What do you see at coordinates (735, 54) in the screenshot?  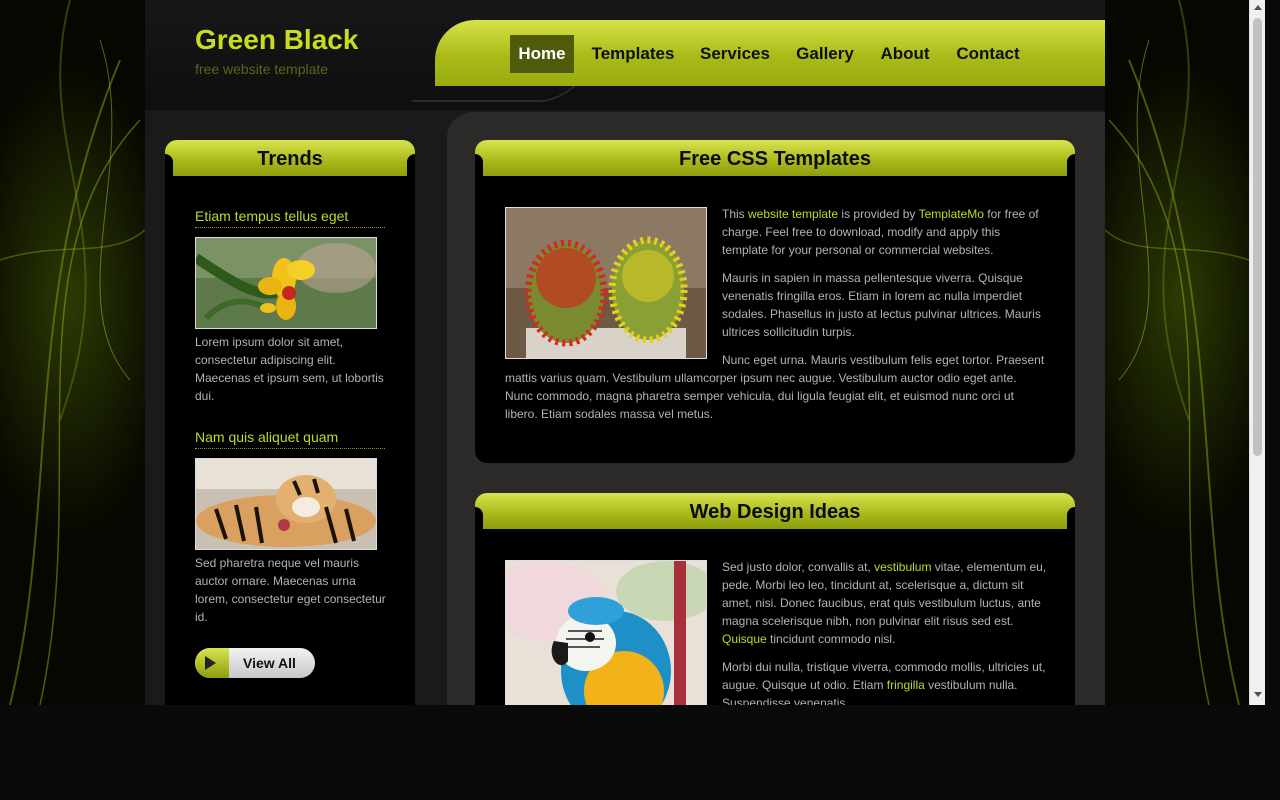 I see `nav-services: Services` at bounding box center [735, 54].